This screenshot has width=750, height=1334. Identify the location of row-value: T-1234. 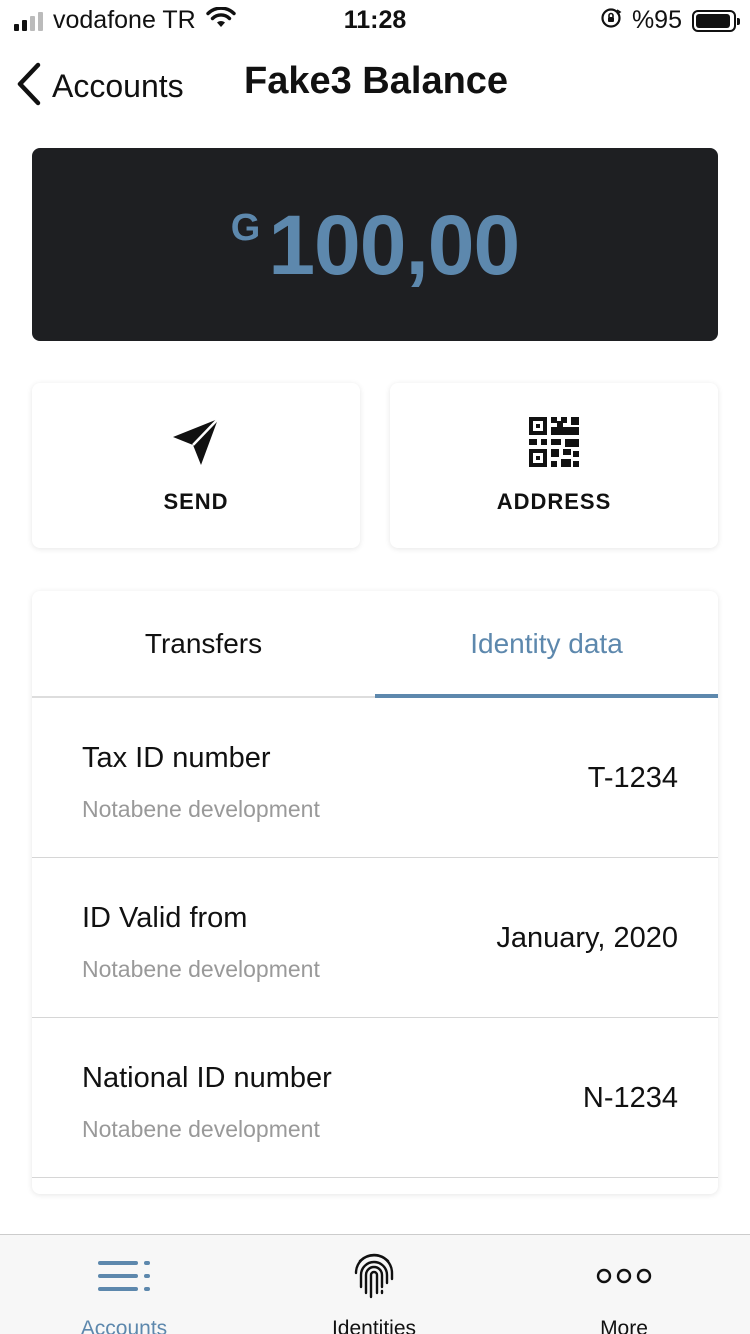
(632, 778).